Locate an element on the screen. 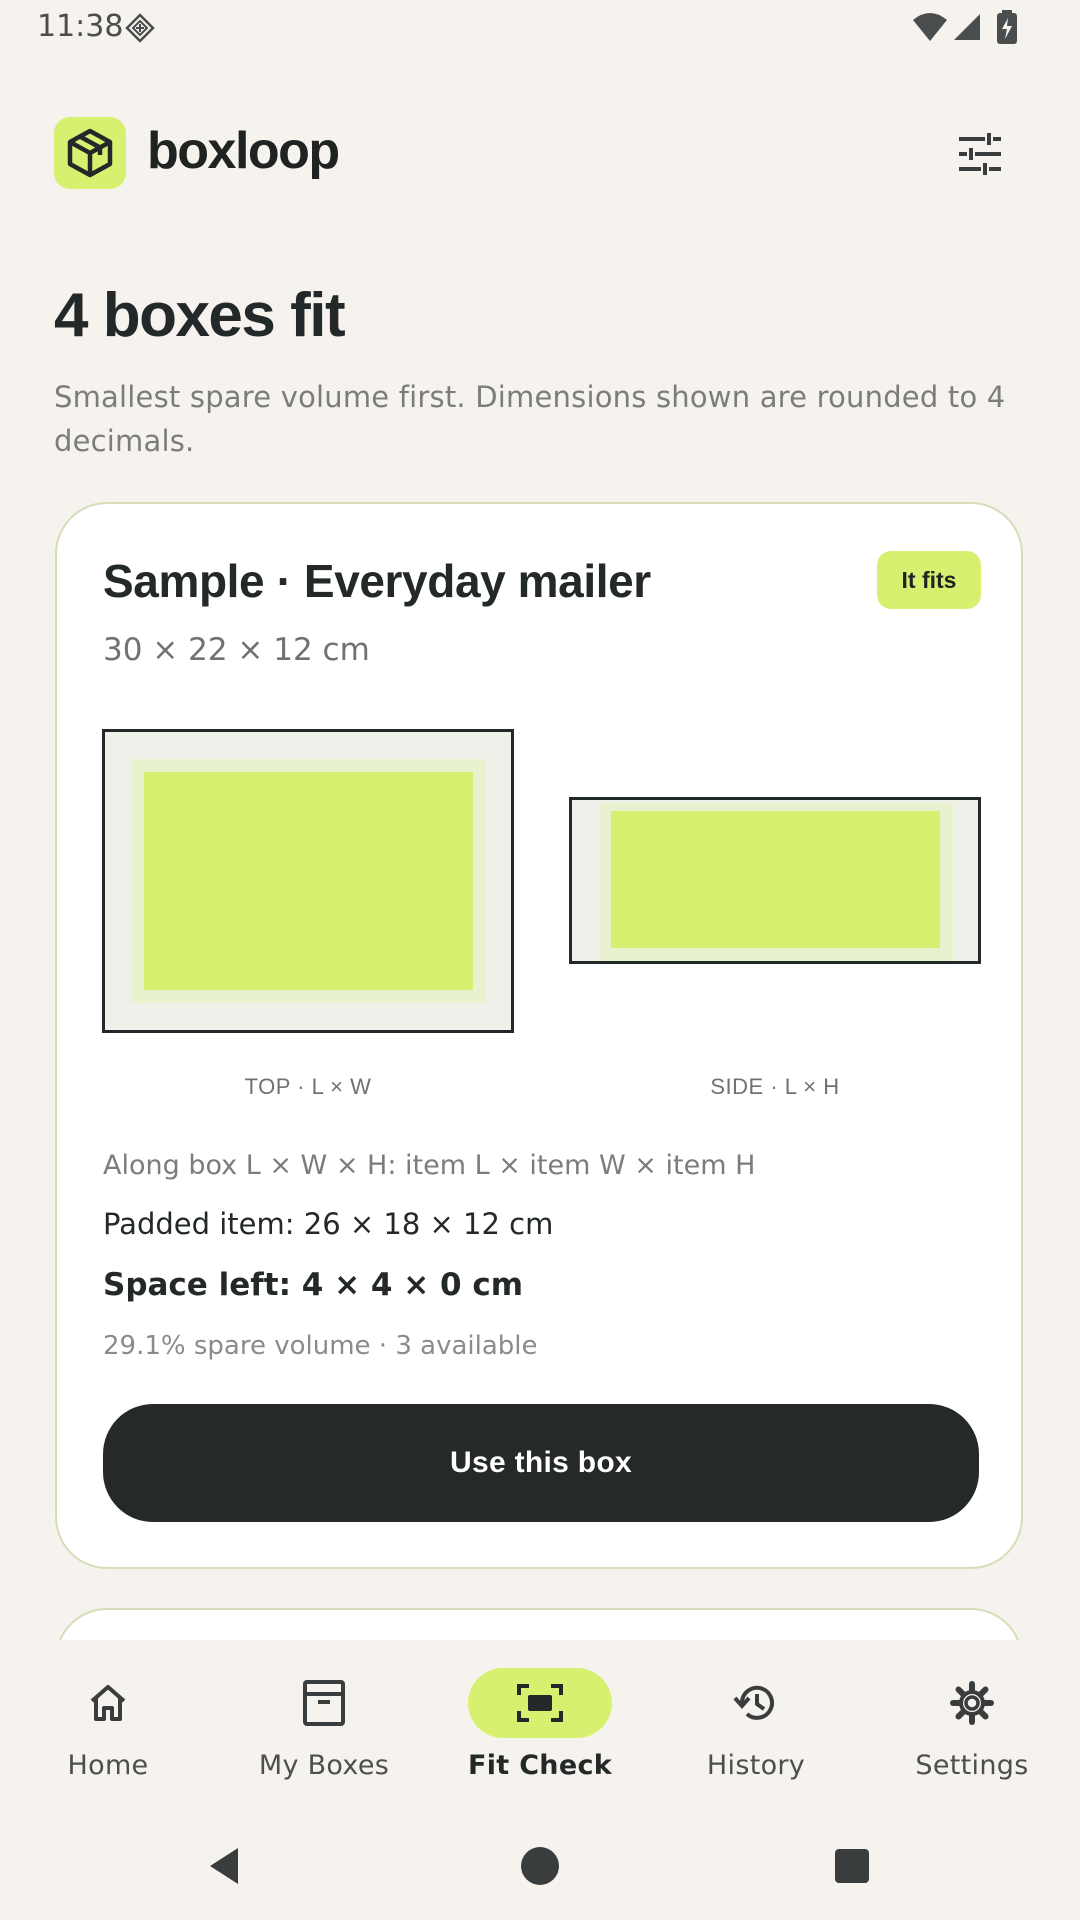 The width and height of the screenshot is (1080, 1920). nav-item-settings: Settings is located at coordinates (972, 1715).